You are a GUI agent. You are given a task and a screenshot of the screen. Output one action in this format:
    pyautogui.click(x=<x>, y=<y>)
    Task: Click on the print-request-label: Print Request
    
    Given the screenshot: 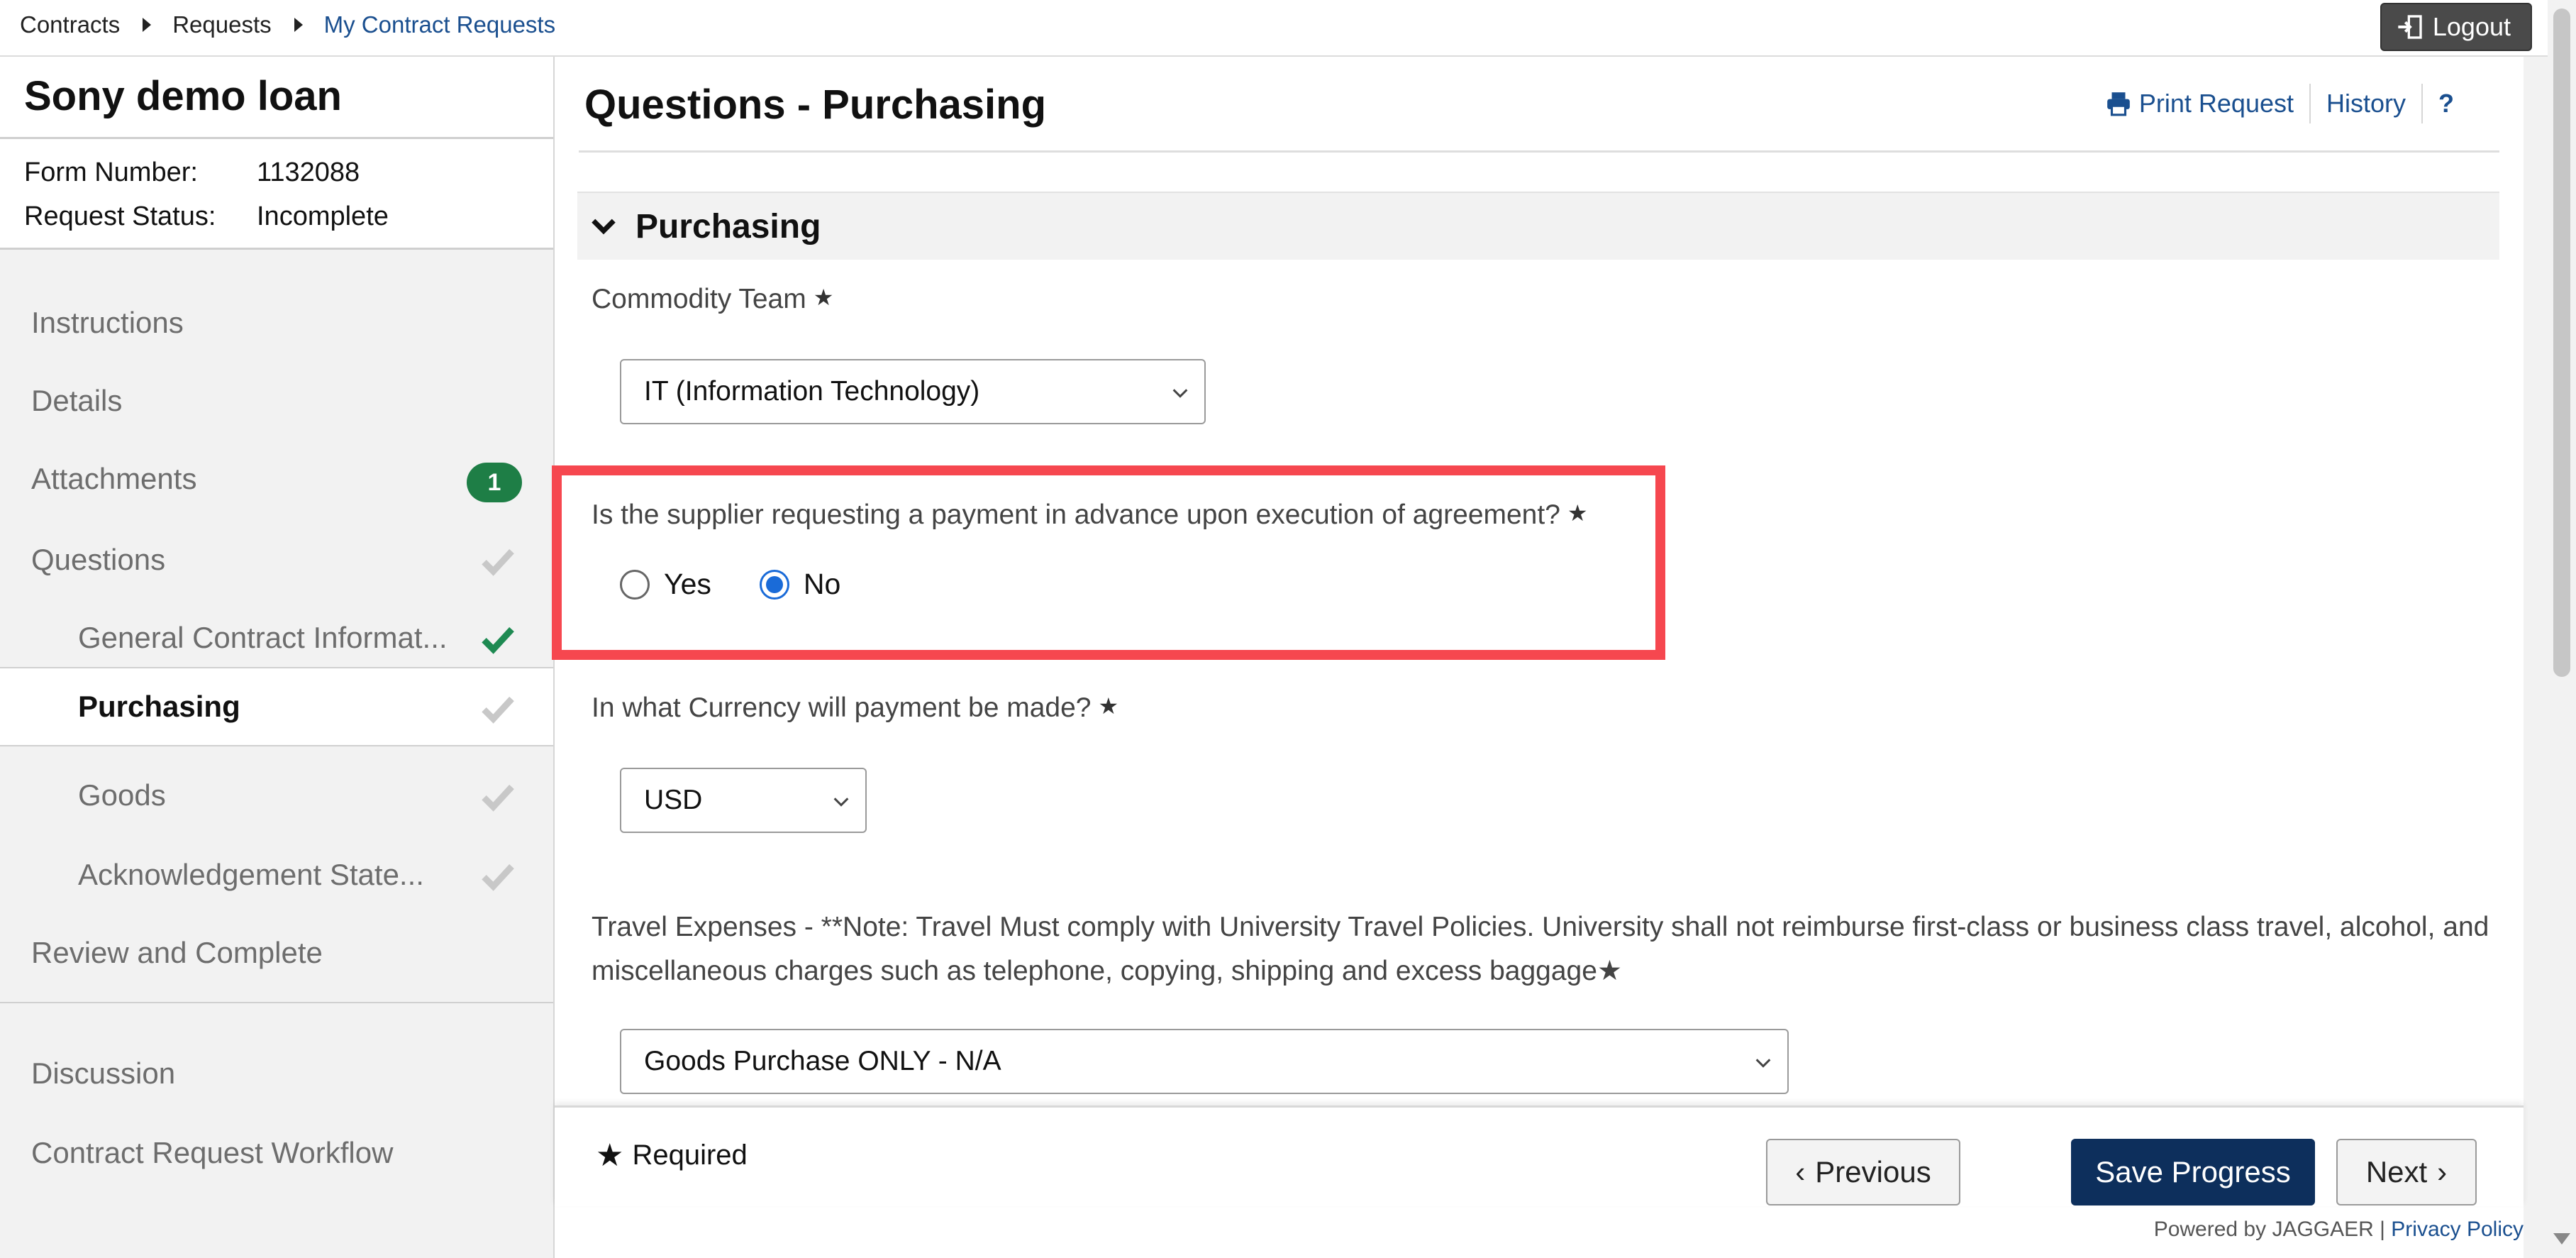 What is the action you would take?
    pyautogui.click(x=2216, y=103)
    